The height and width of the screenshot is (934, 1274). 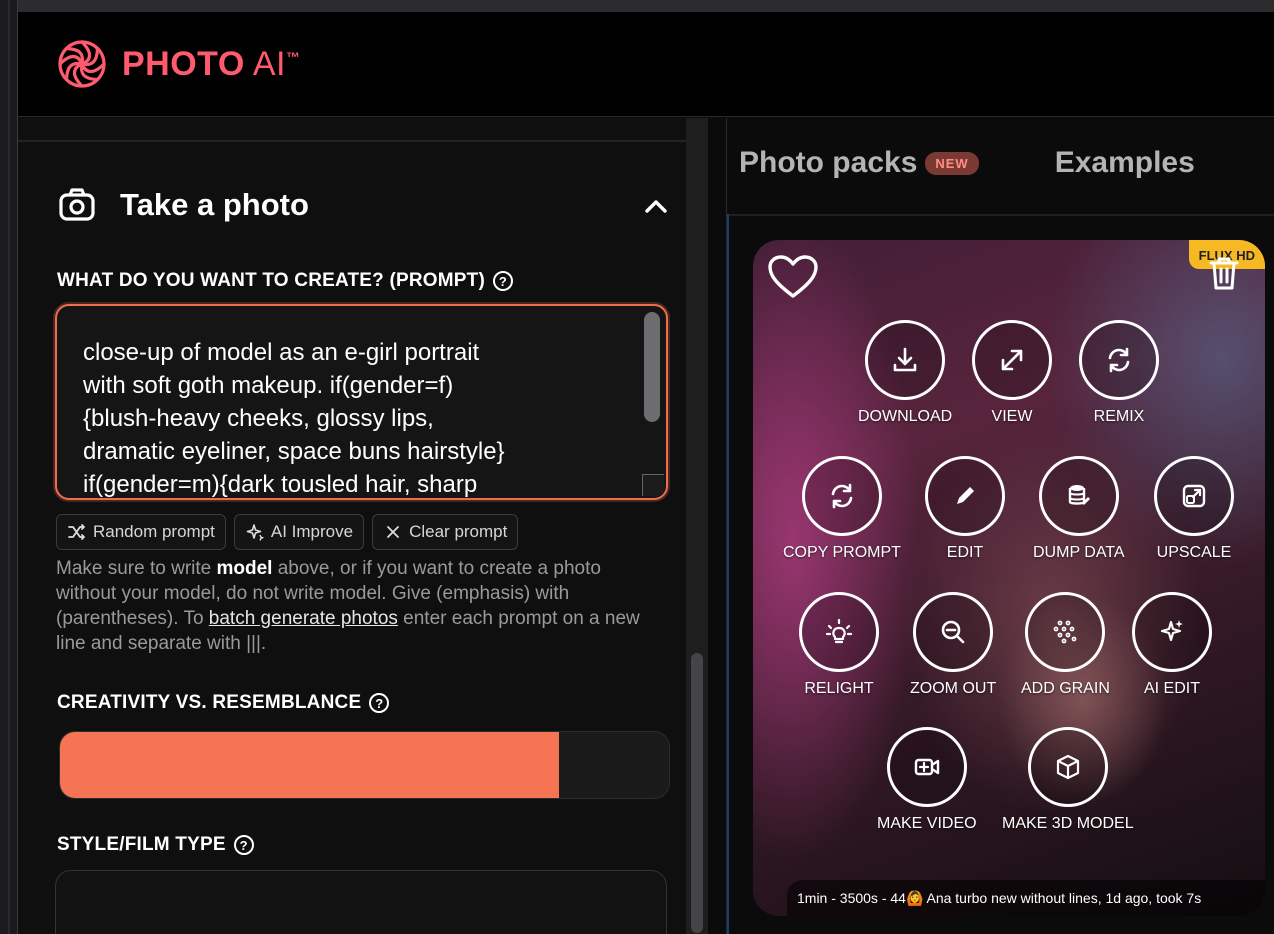 I want to click on relight-button: RELIGHT, so click(x=839, y=645).